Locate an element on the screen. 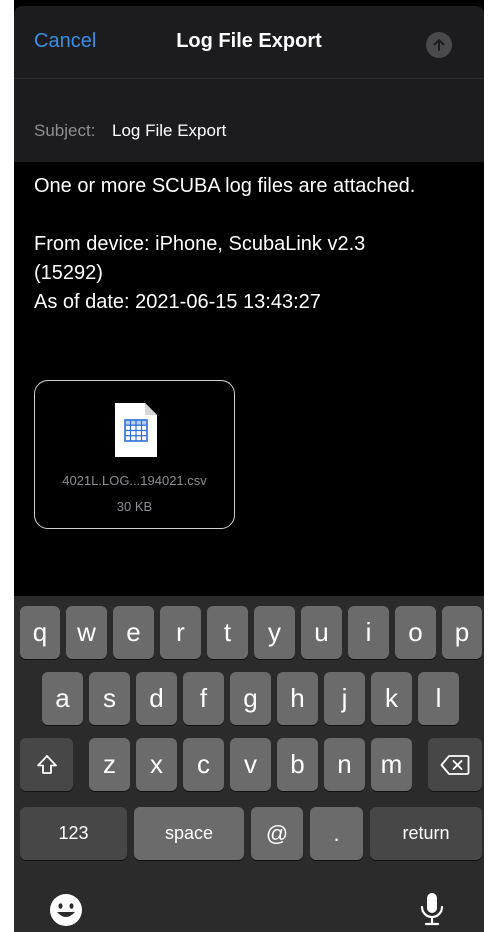  key-q: q is located at coordinates (40, 632).